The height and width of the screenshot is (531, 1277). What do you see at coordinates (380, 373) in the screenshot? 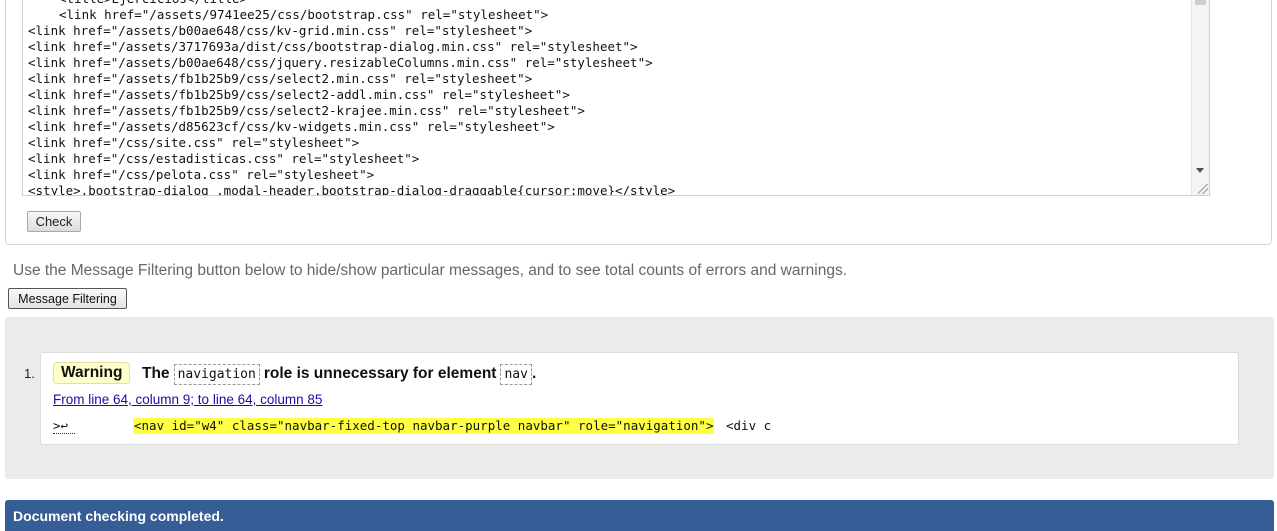
I see `message-text-middle: role is unnecessary for element` at bounding box center [380, 373].